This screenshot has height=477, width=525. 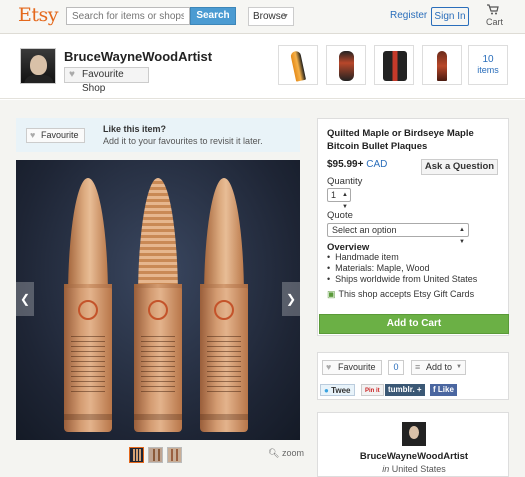 I want to click on gift-cards-text: This shop accepts Etsy Gift Cards, so click(x=406, y=294).